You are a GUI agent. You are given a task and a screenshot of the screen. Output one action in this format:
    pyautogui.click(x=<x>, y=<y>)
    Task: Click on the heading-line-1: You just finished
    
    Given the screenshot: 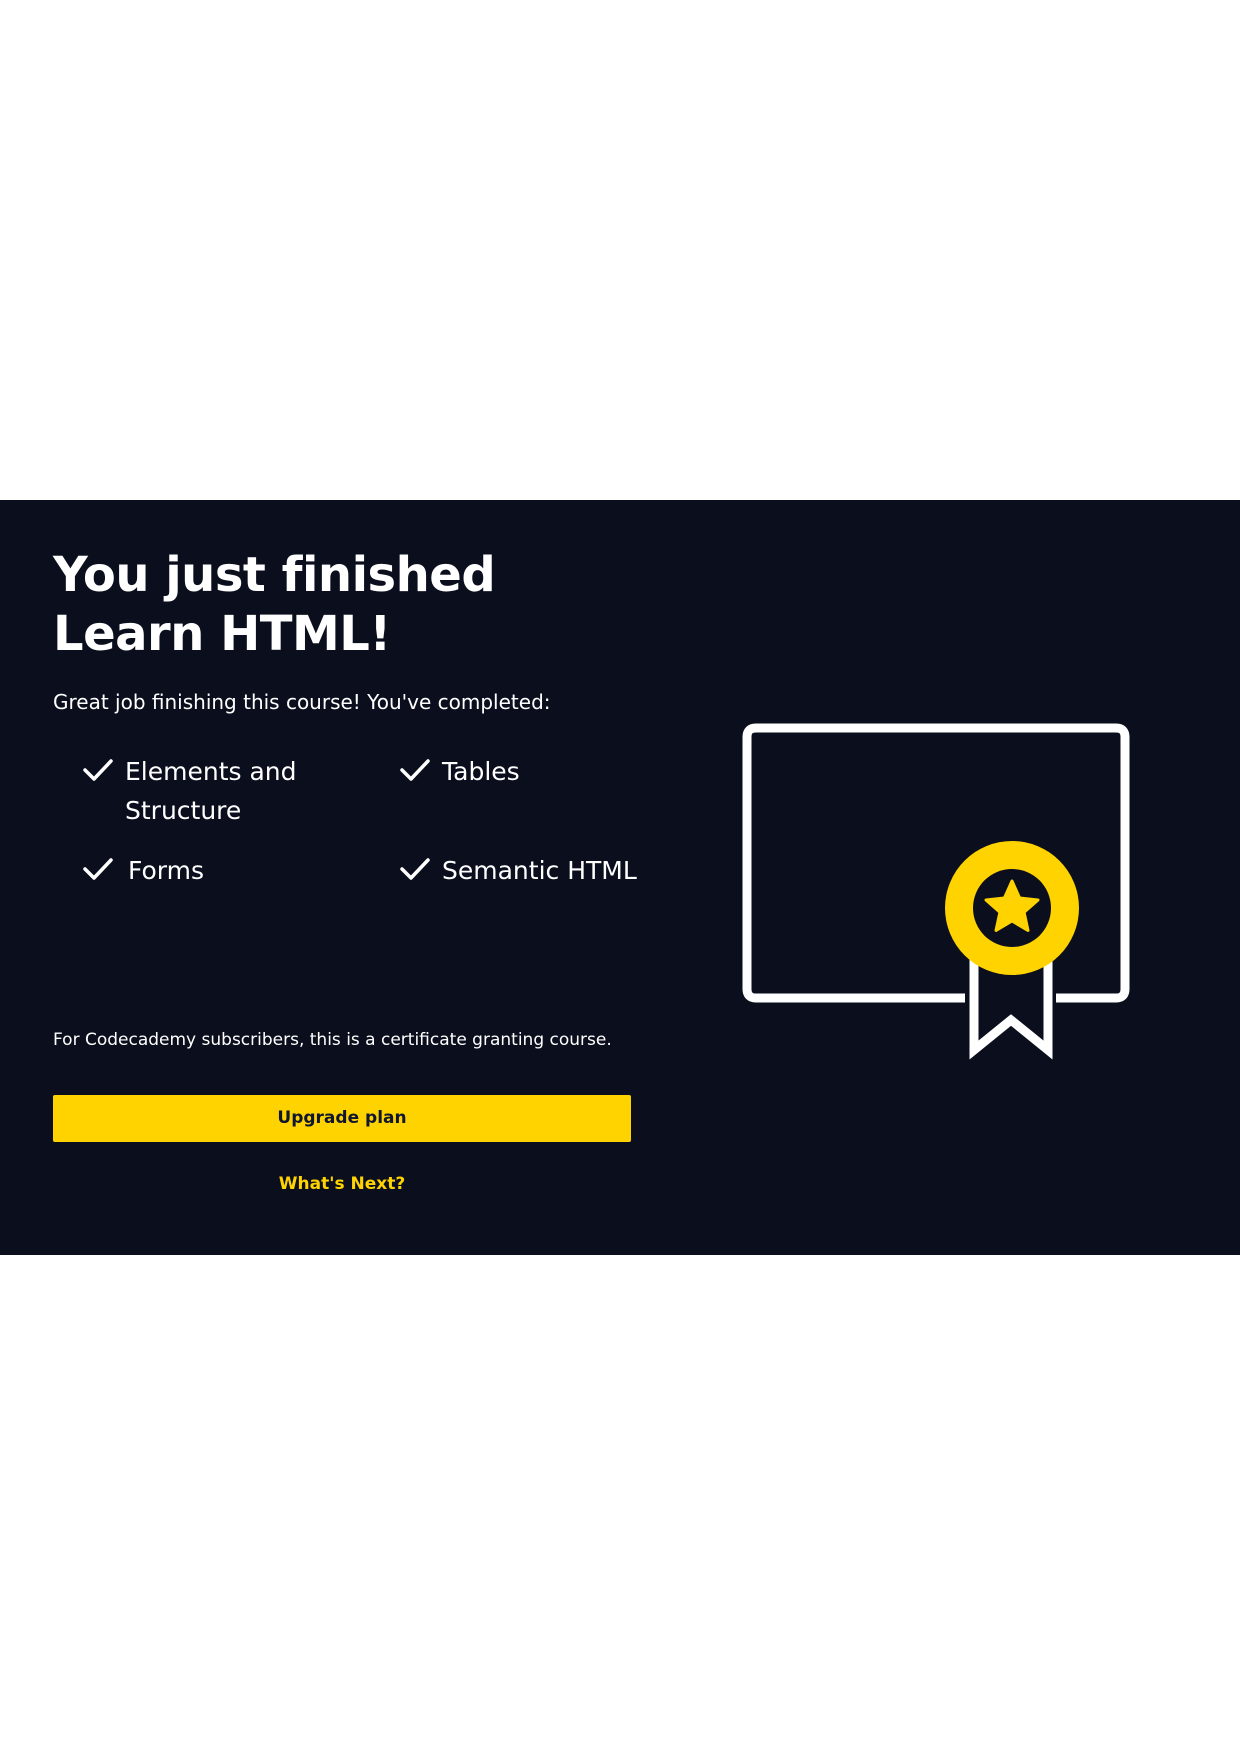 What is the action you would take?
    pyautogui.click(x=274, y=575)
    